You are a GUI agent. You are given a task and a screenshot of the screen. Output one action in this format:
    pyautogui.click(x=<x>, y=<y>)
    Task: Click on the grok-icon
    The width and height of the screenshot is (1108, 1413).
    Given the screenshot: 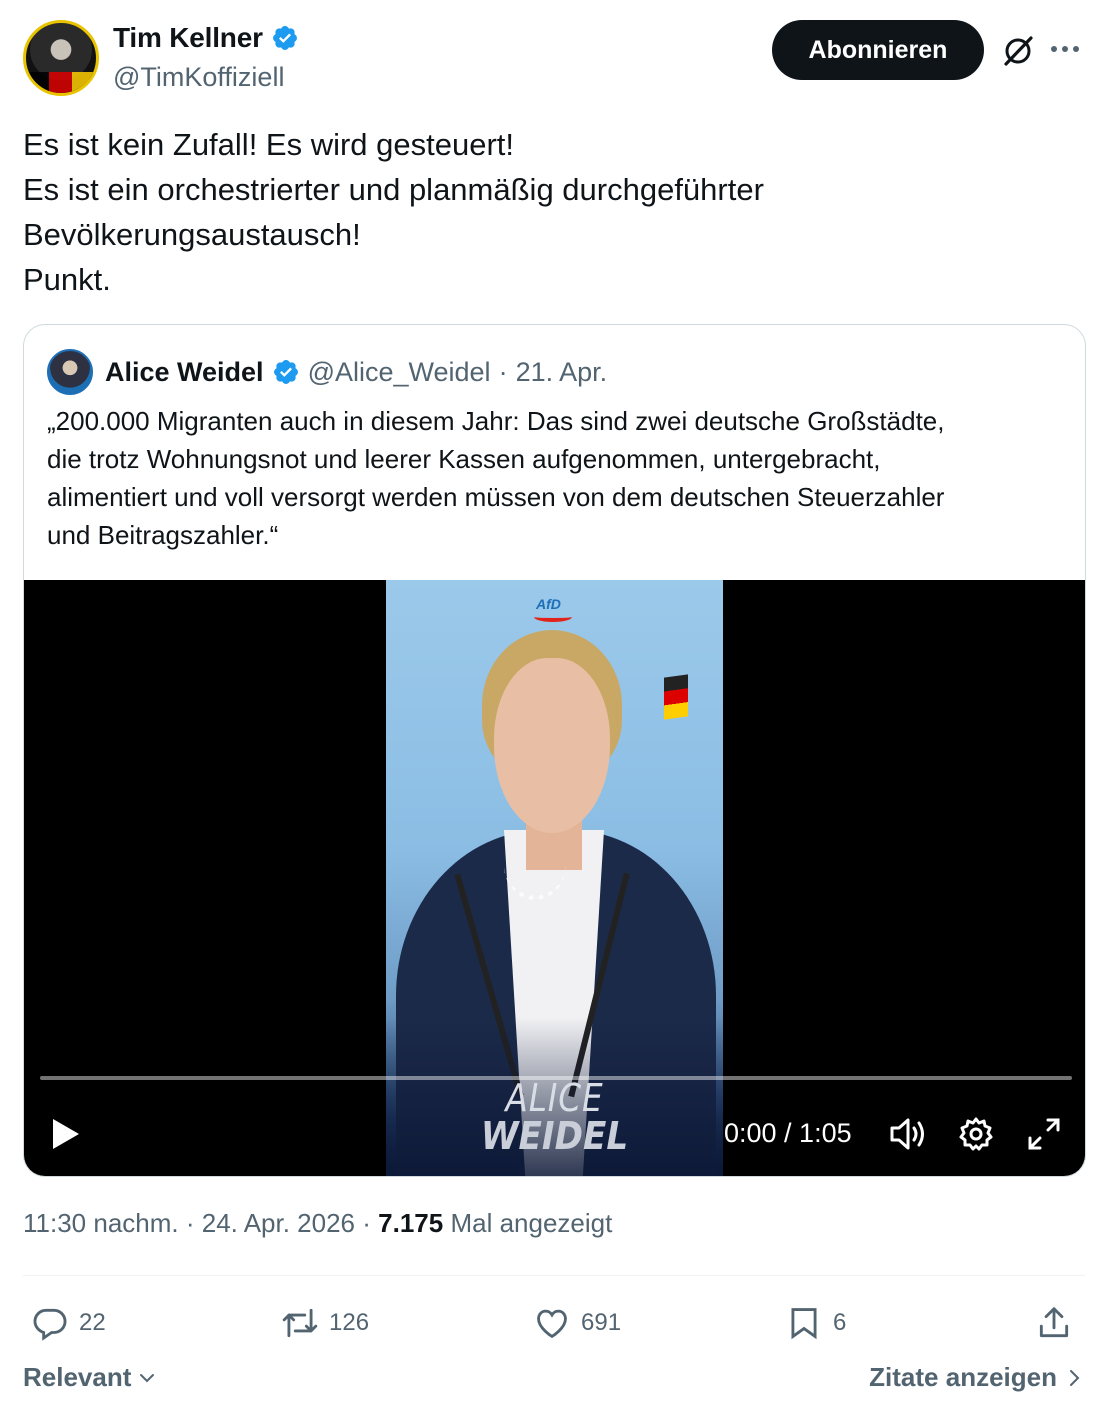 What is the action you would take?
    pyautogui.click(x=1018, y=51)
    